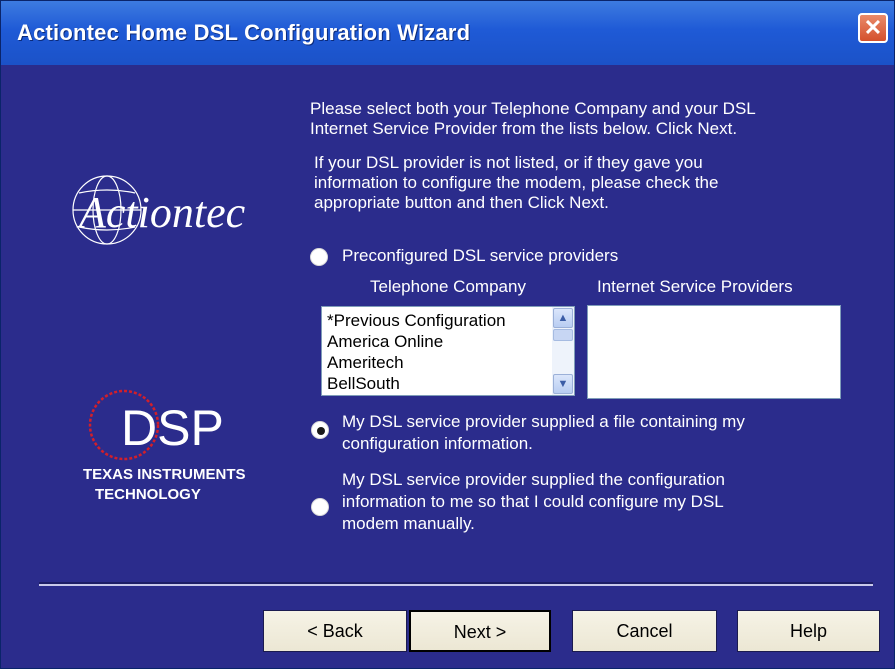 The image size is (895, 669). I want to click on radio-file, so click(320, 430).